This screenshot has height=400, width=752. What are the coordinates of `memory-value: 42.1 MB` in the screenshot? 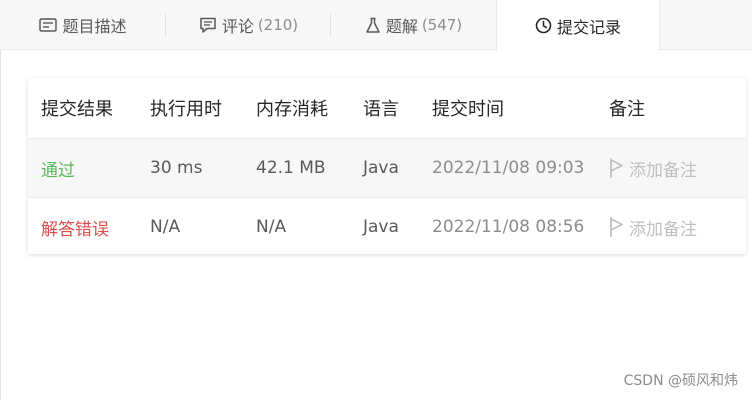 It's located at (291, 168).